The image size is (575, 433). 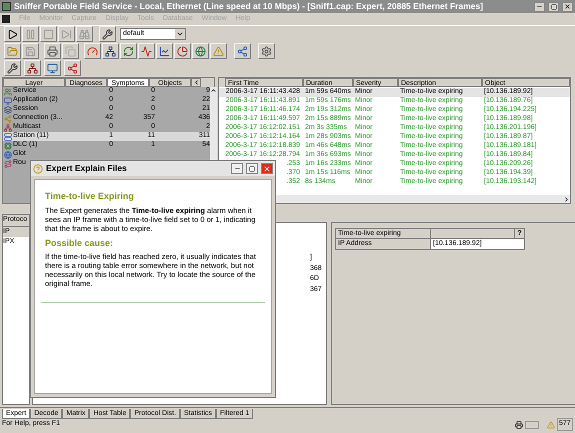 What do you see at coordinates (6, 6) in the screenshot?
I see `app-icon` at bounding box center [6, 6].